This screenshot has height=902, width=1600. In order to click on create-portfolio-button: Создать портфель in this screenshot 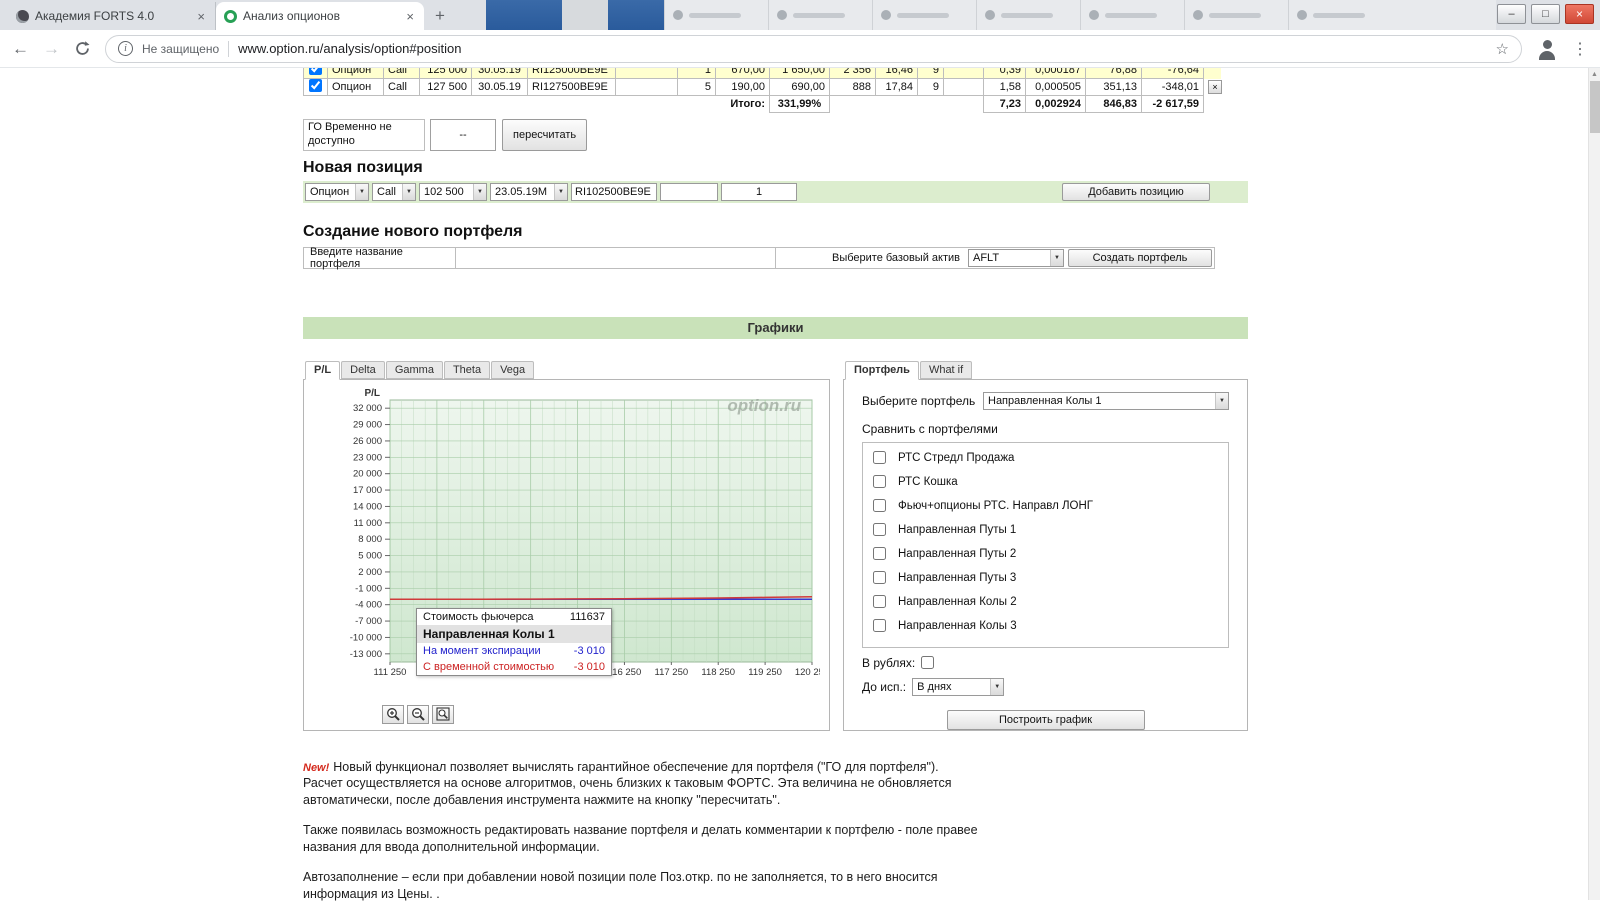, I will do `click(1140, 258)`.